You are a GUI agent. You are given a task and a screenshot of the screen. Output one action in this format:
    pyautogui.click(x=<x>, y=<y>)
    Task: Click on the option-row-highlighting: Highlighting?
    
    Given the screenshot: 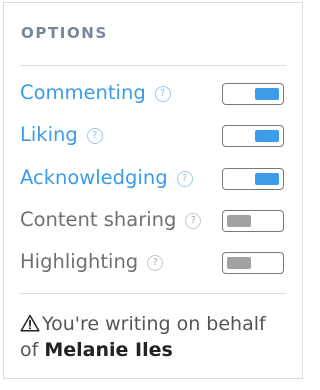 What is the action you would take?
    pyautogui.click(x=153, y=262)
    